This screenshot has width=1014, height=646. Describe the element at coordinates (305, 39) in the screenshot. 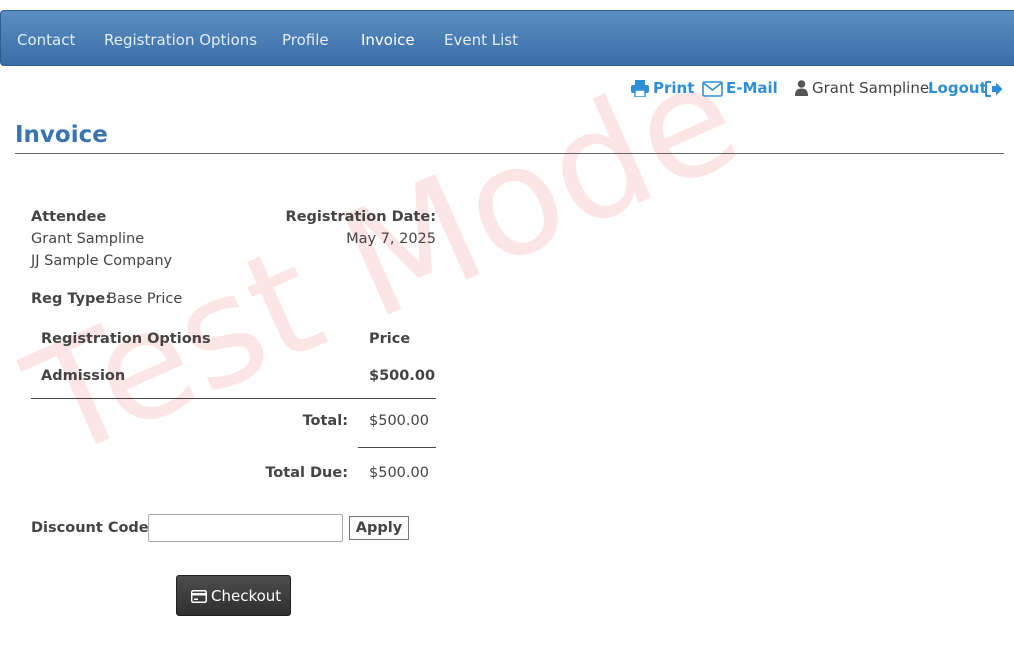

I see `nav-item-profile: Profile` at that location.